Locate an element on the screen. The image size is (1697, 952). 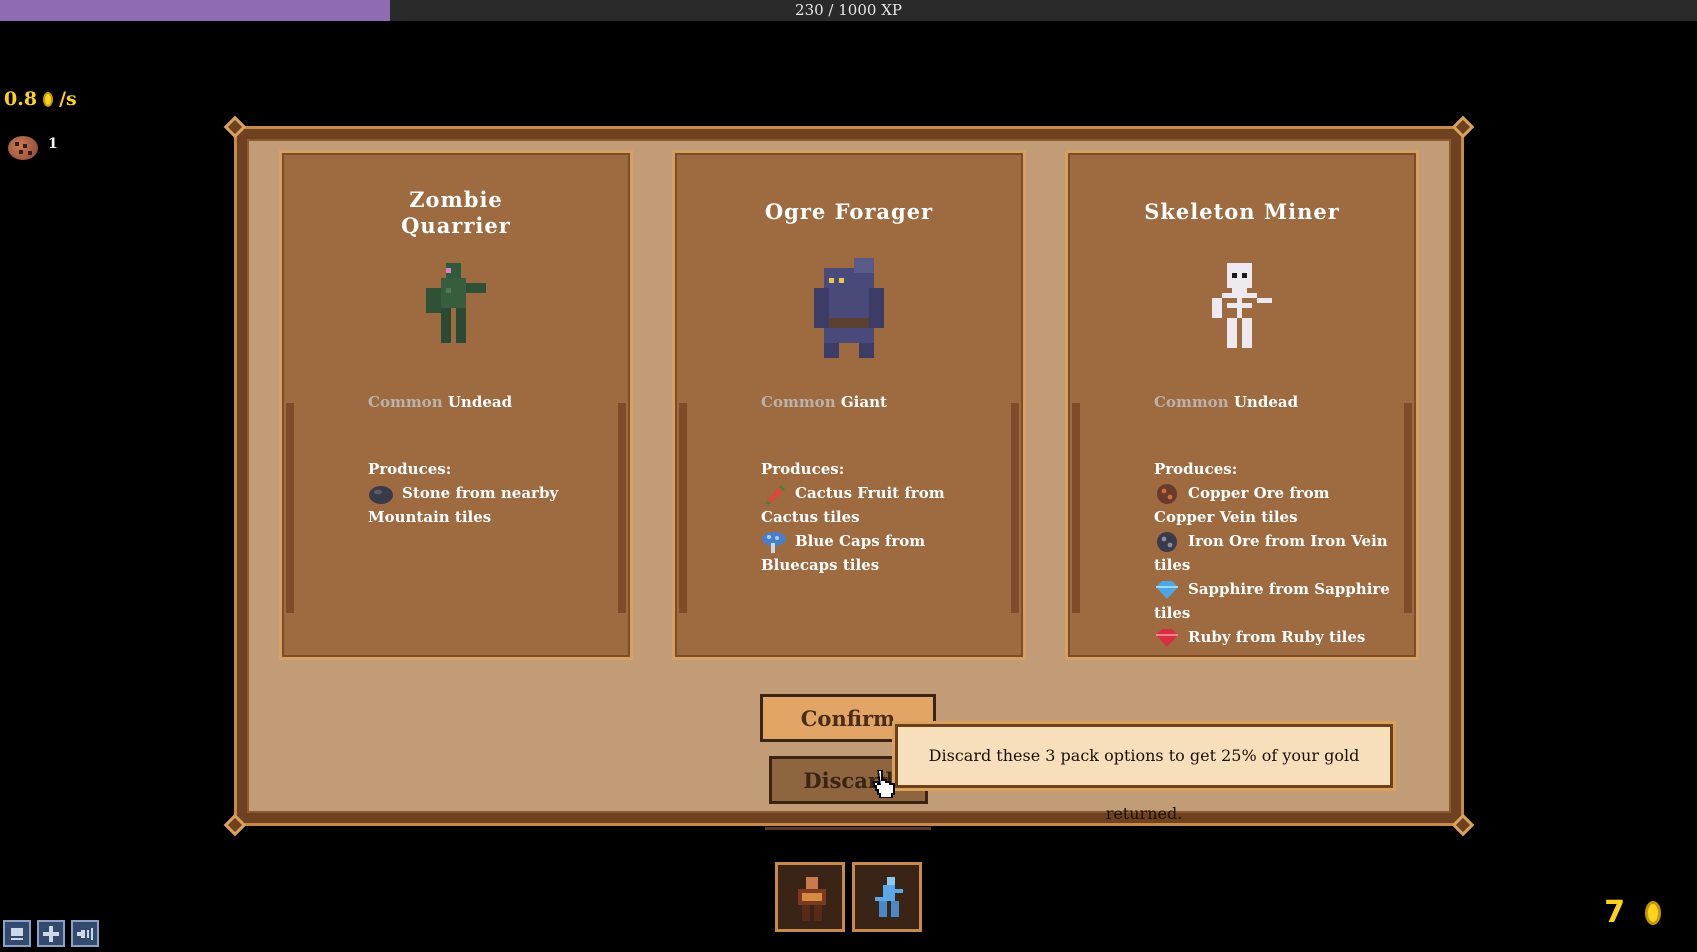
move-arrows-icon is located at coordinates (51, 934).